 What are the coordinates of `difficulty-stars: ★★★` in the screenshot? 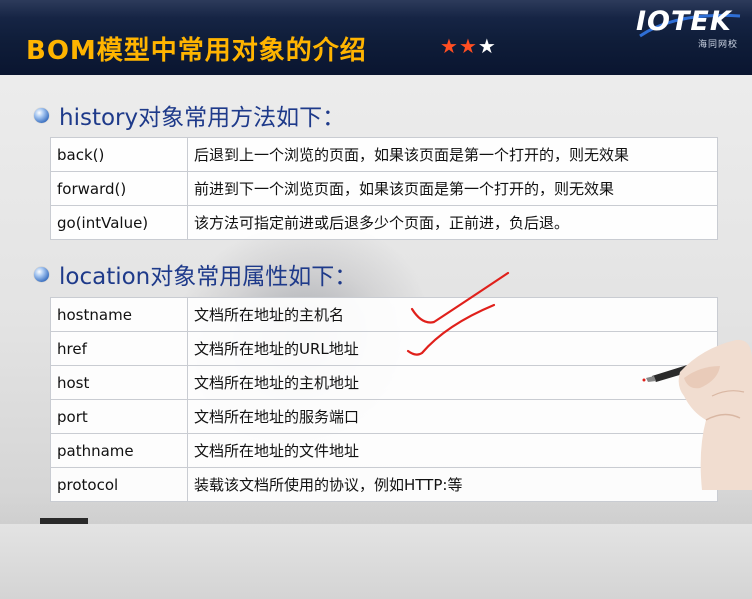 It's located at (468, 46).